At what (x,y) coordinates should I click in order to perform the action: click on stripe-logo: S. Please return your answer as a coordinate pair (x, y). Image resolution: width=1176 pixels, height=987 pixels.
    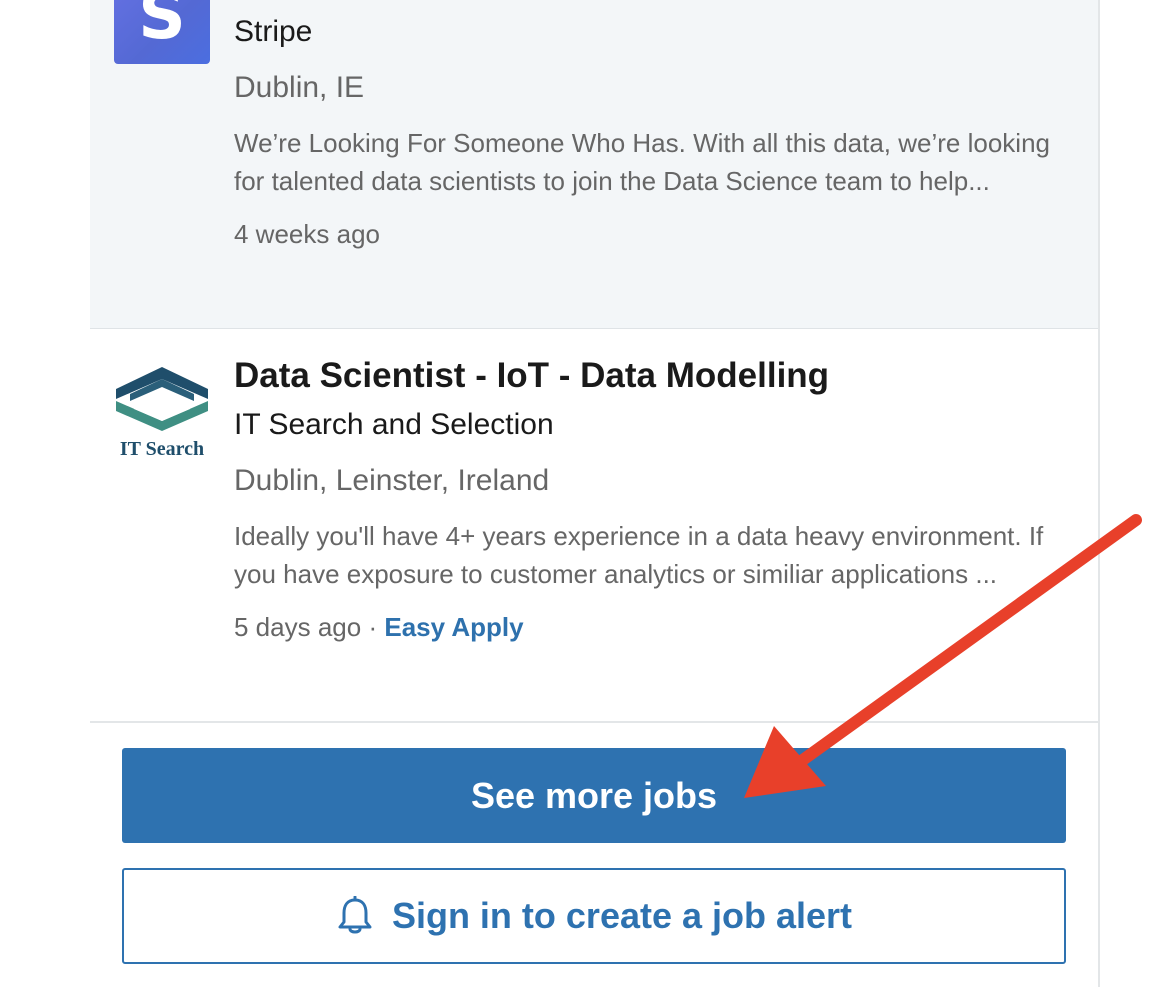
    Looking at the image, I should click on (162, 32).